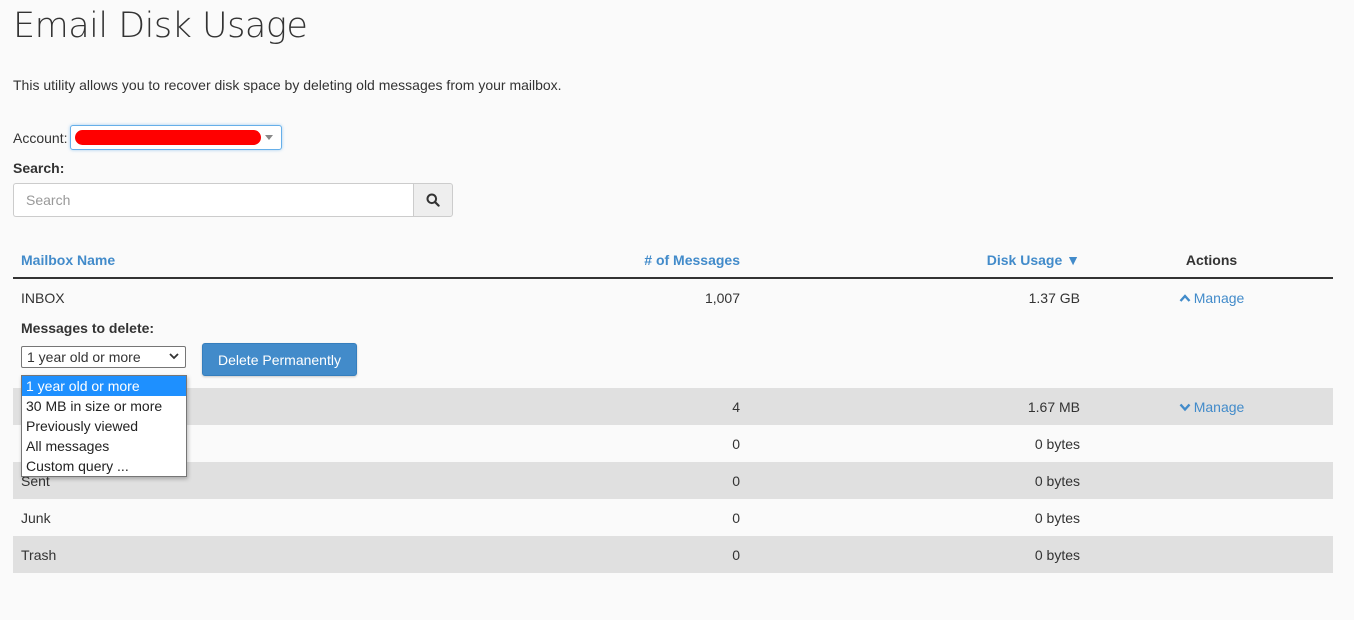  I want to click on account-label: Account:, so click(40, 137).